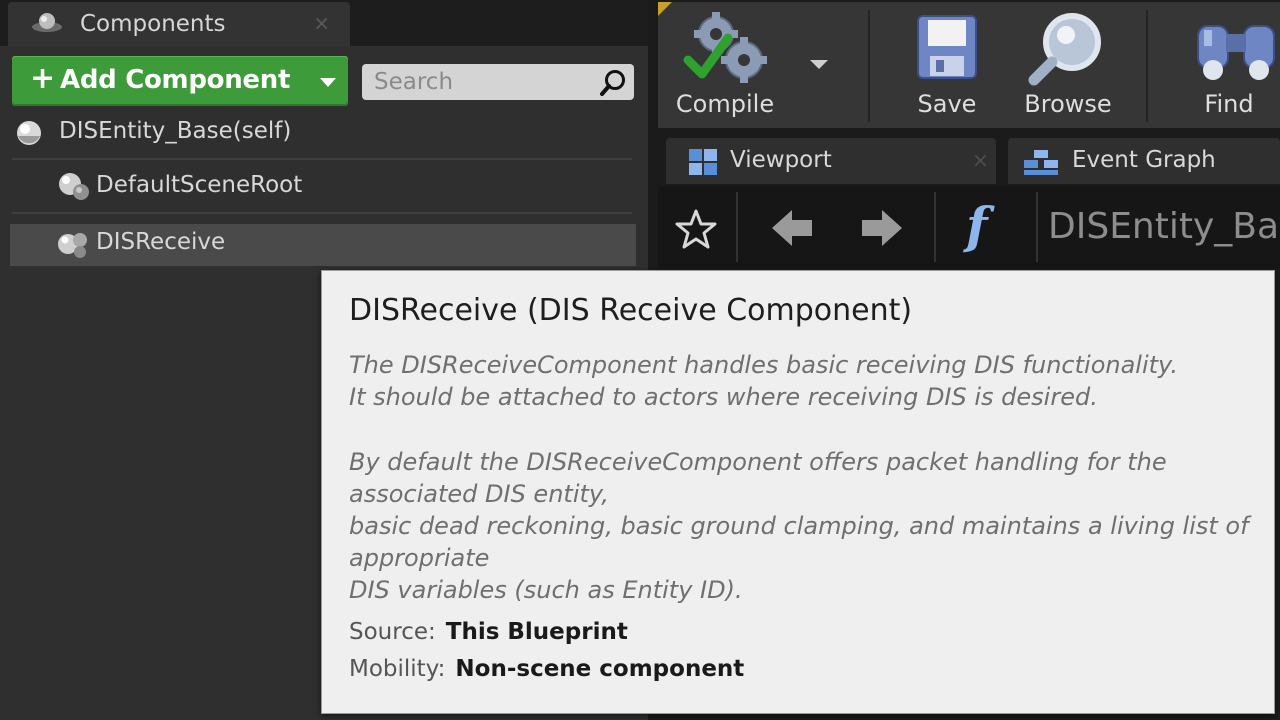 Image resolution: width=1280 pixels, height=720 pixels. Describe the element at coordinates (397, 669) in the screenshot. I see `mobility-label: Mobility:` at that location.